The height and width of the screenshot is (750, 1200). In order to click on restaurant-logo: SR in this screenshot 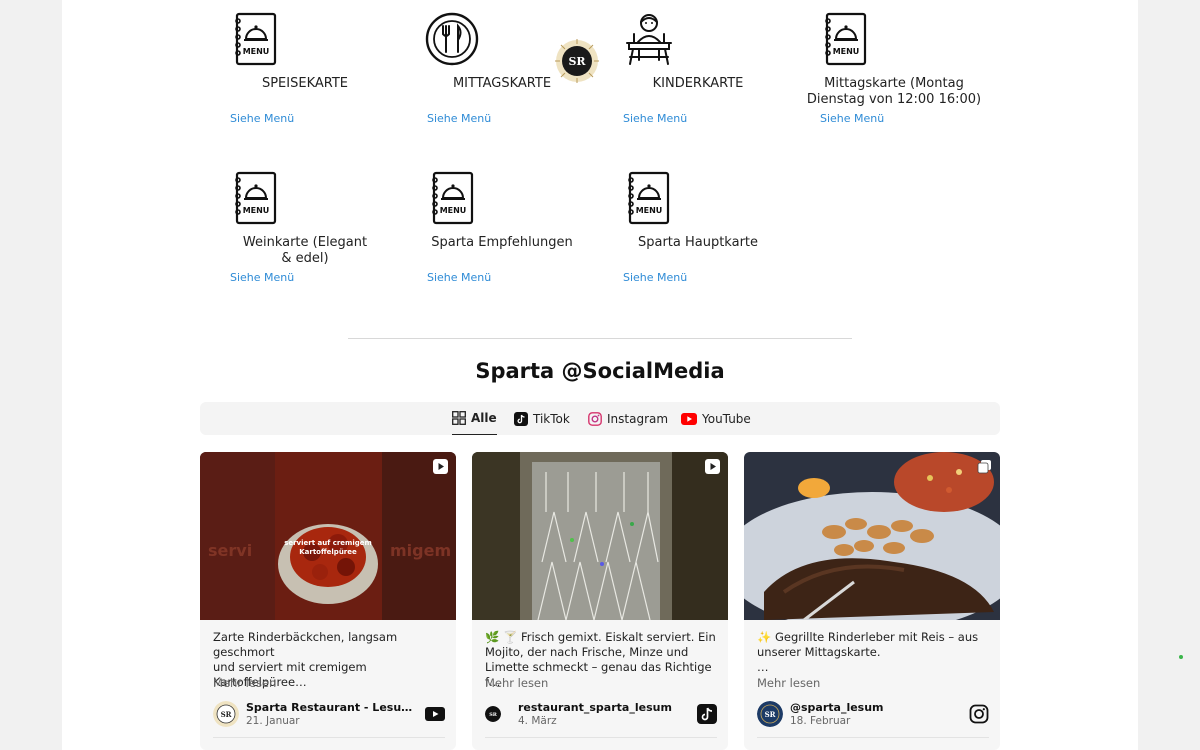, I will do `click(577, 61)`.